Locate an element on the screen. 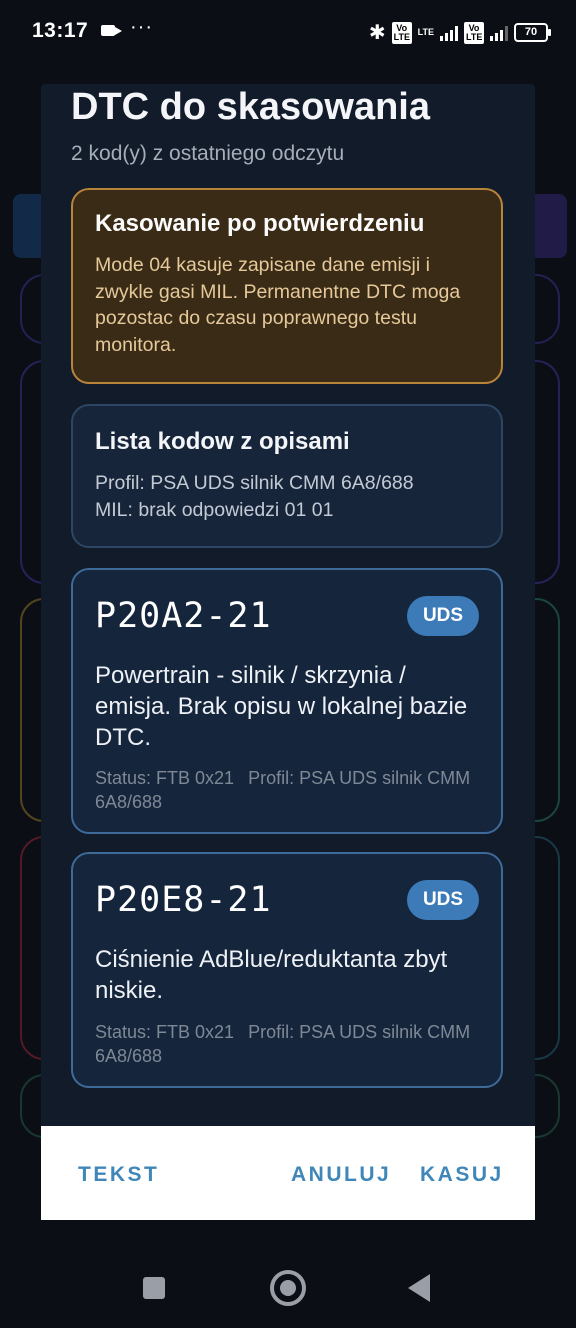 The width and height of the screenshot is (576, 1328). text-button: TEKST is located at coordinates (118, 1175).